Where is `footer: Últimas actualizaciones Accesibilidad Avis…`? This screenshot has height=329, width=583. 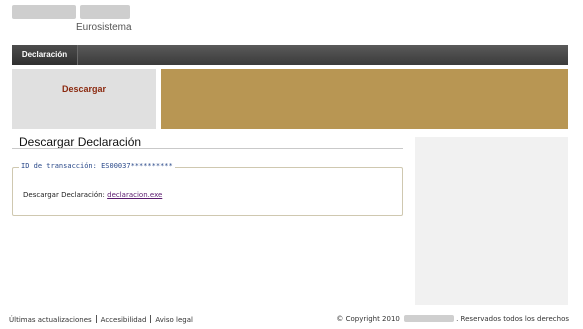
footer: Últimas actualizaciones Accesibilidad Avis… is located at coordinates (291, 320).